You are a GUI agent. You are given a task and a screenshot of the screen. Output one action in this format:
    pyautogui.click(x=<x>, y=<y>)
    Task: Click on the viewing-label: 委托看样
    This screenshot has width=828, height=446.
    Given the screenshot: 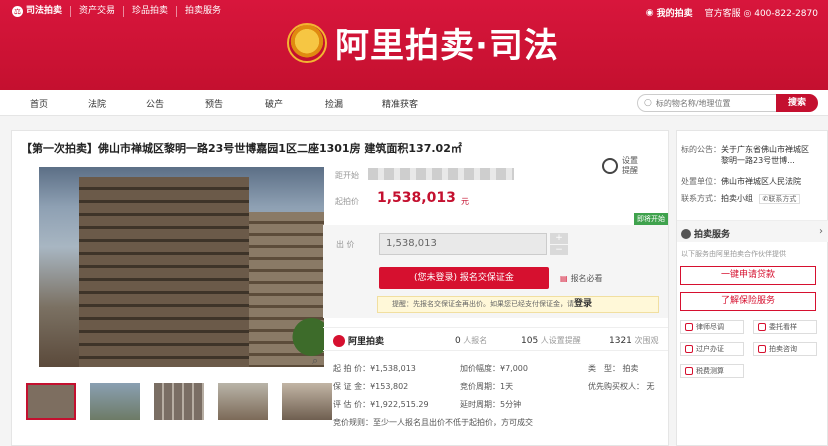 What is the action you would take?
    pyautogui.click(x=783, y=327)
    